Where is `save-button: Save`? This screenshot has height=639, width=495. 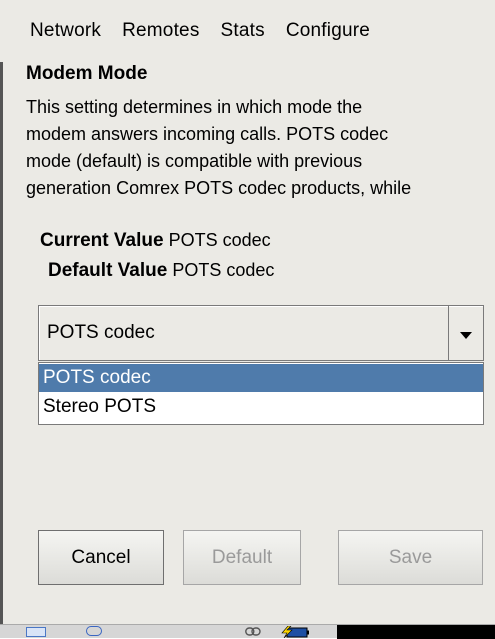
save-button: Save is located at coordinates (410, 557).